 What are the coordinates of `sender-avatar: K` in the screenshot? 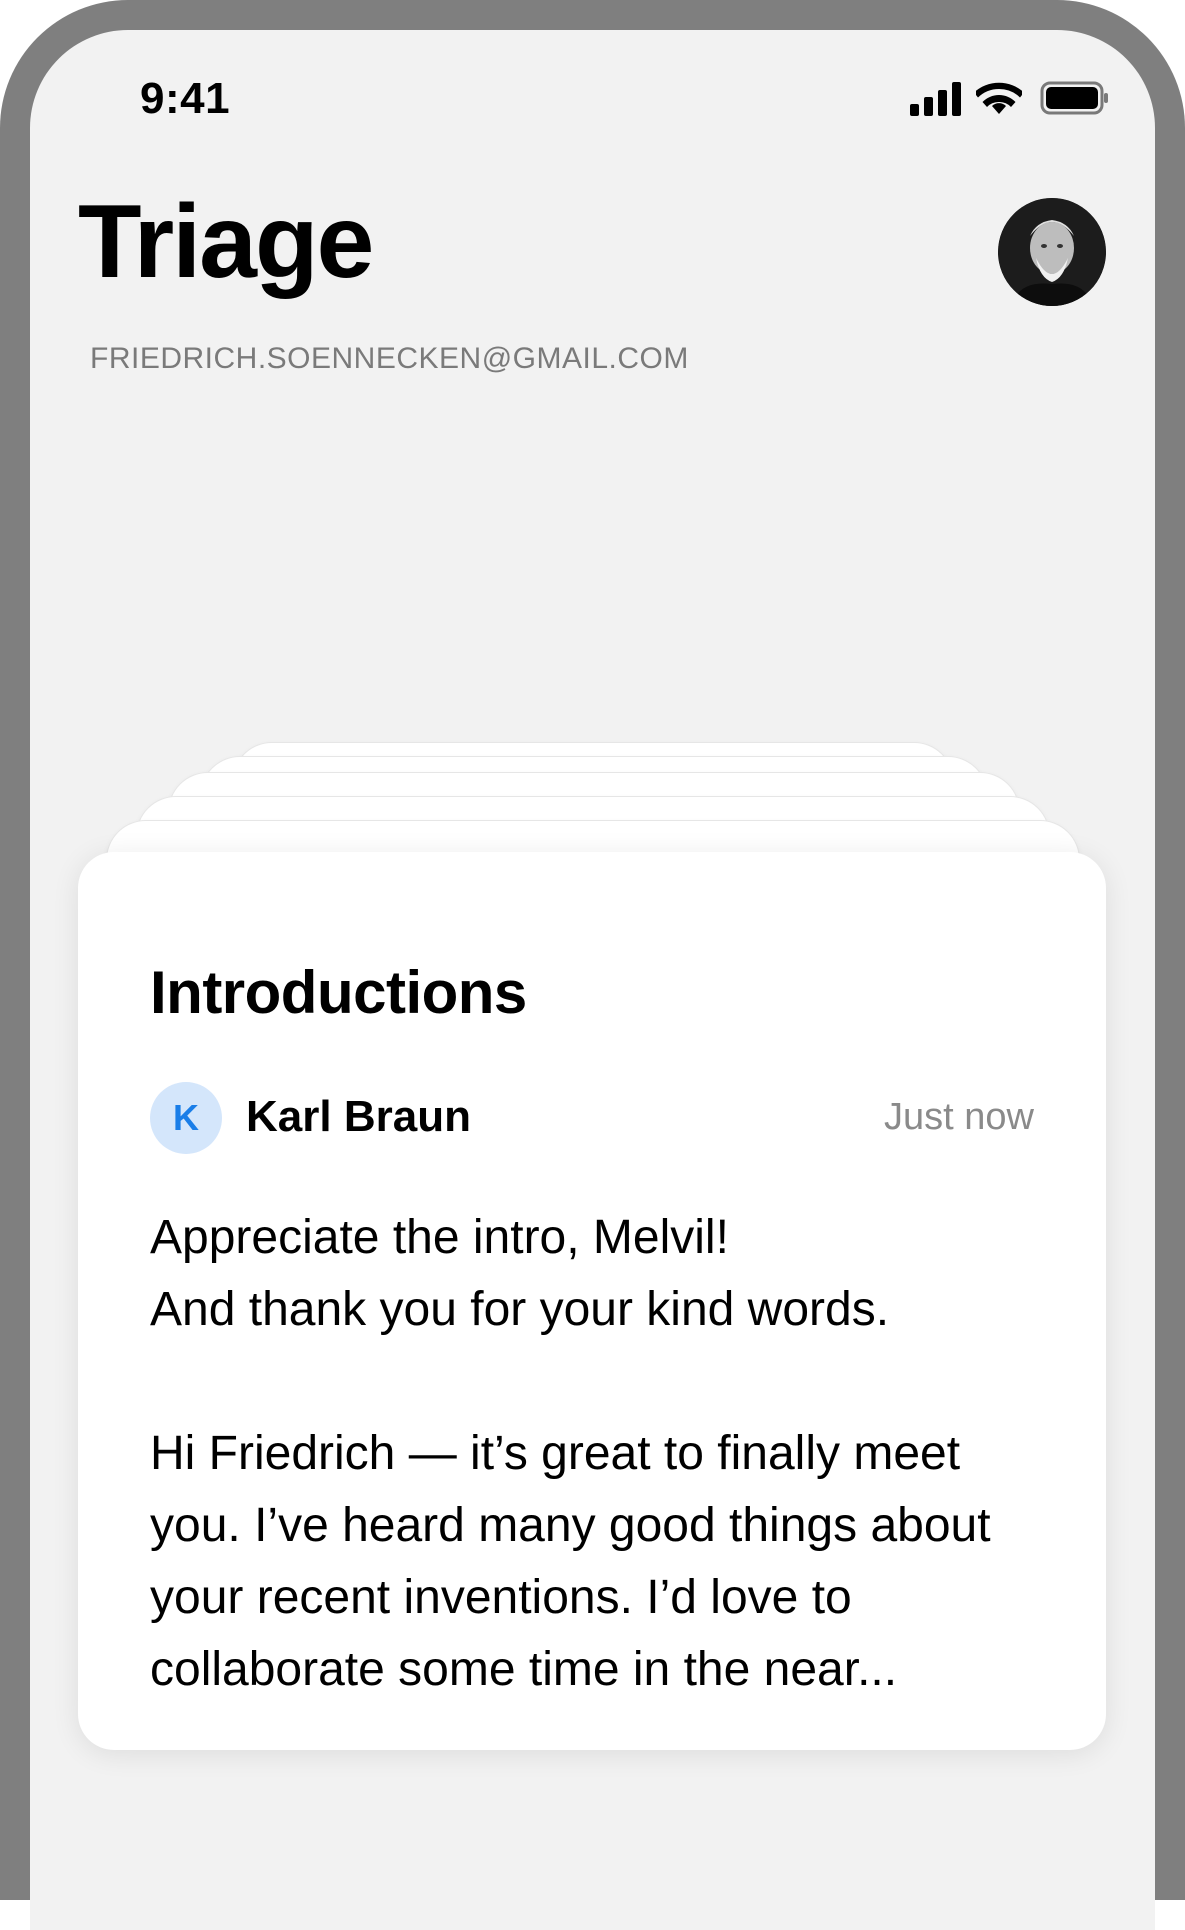 It's located at (186, 1118).